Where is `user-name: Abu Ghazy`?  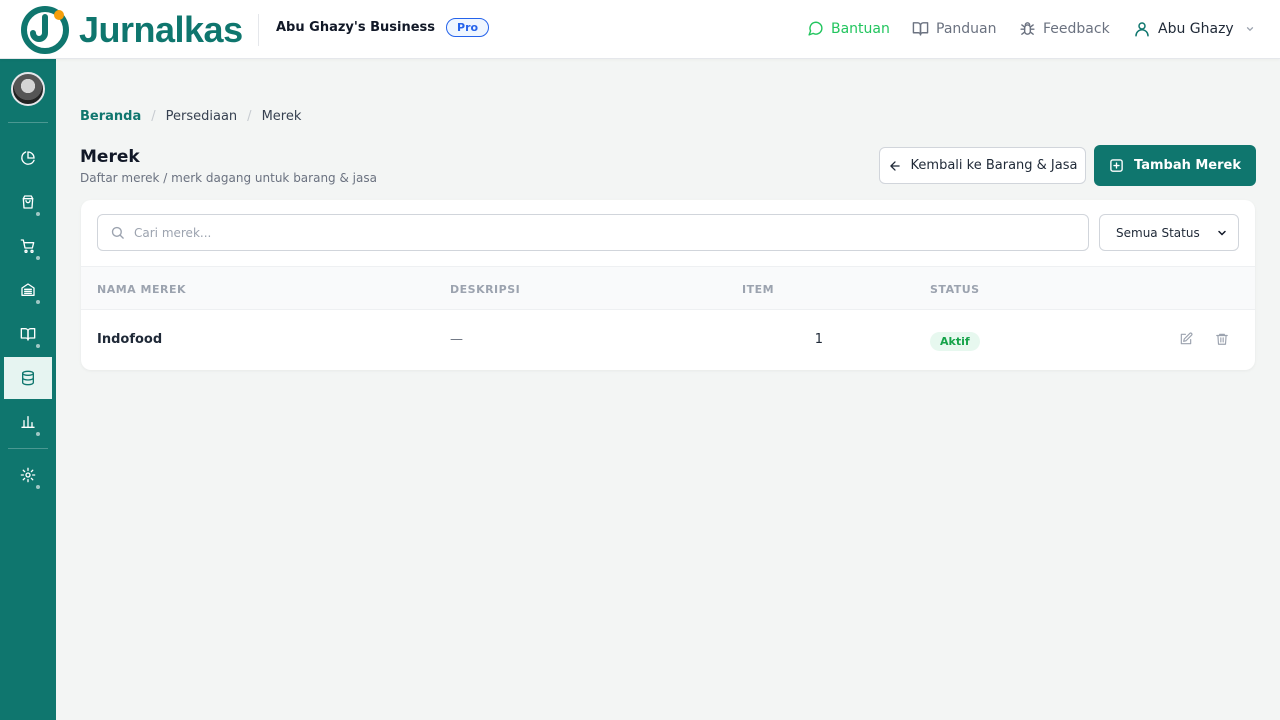
user-name: Abu Ghazy is located at coordinates (1196, 29).